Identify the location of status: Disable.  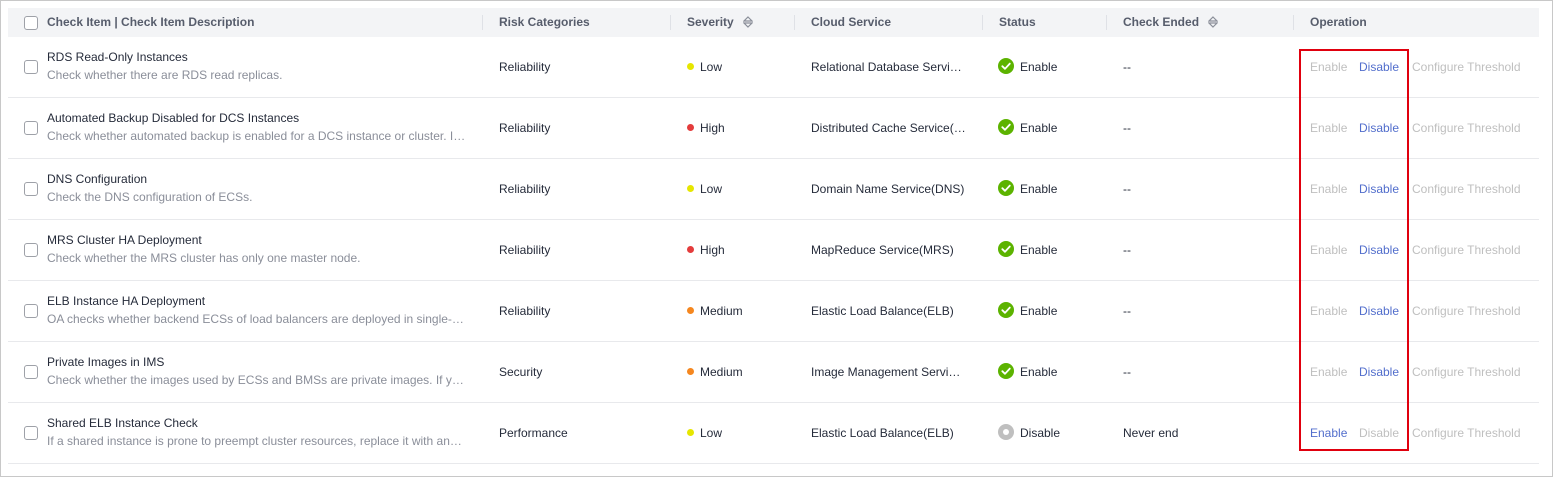
(1029, 433).